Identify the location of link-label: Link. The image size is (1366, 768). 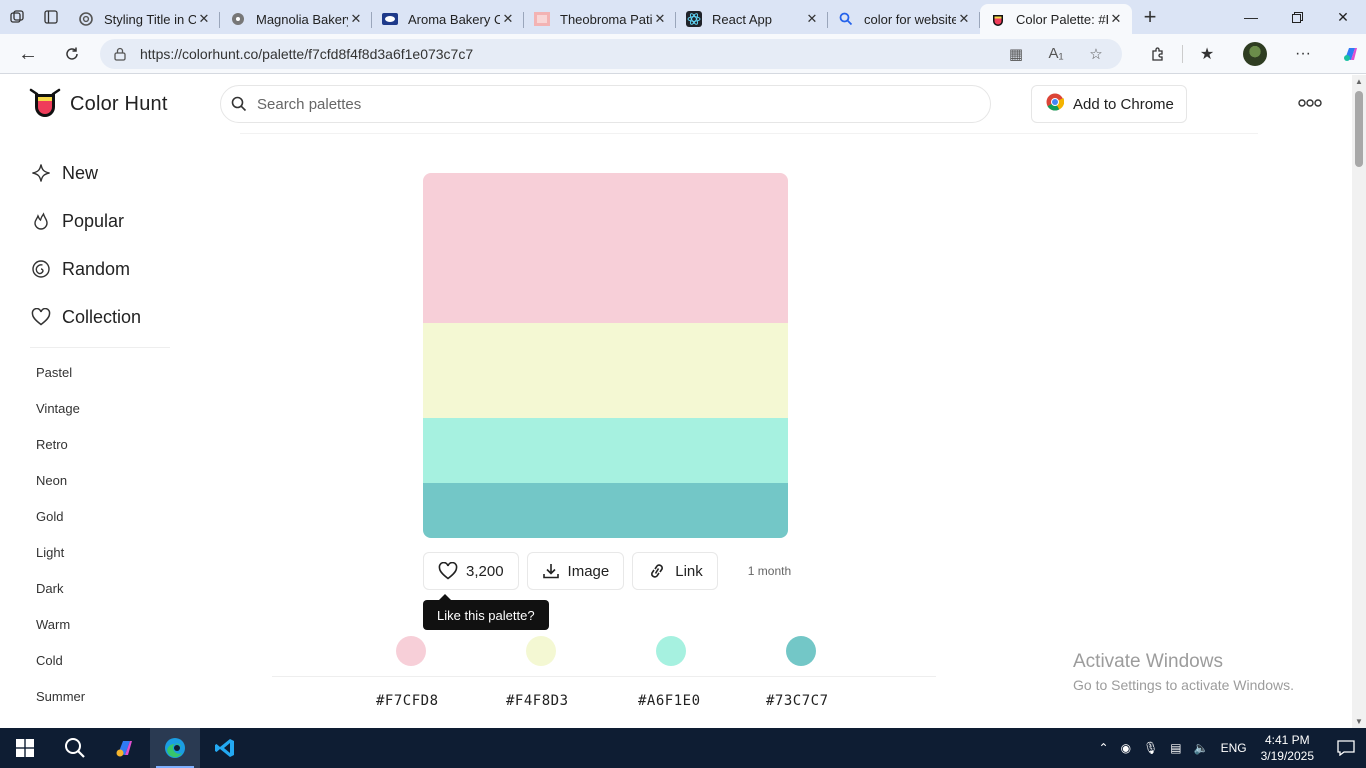
(689, 571).